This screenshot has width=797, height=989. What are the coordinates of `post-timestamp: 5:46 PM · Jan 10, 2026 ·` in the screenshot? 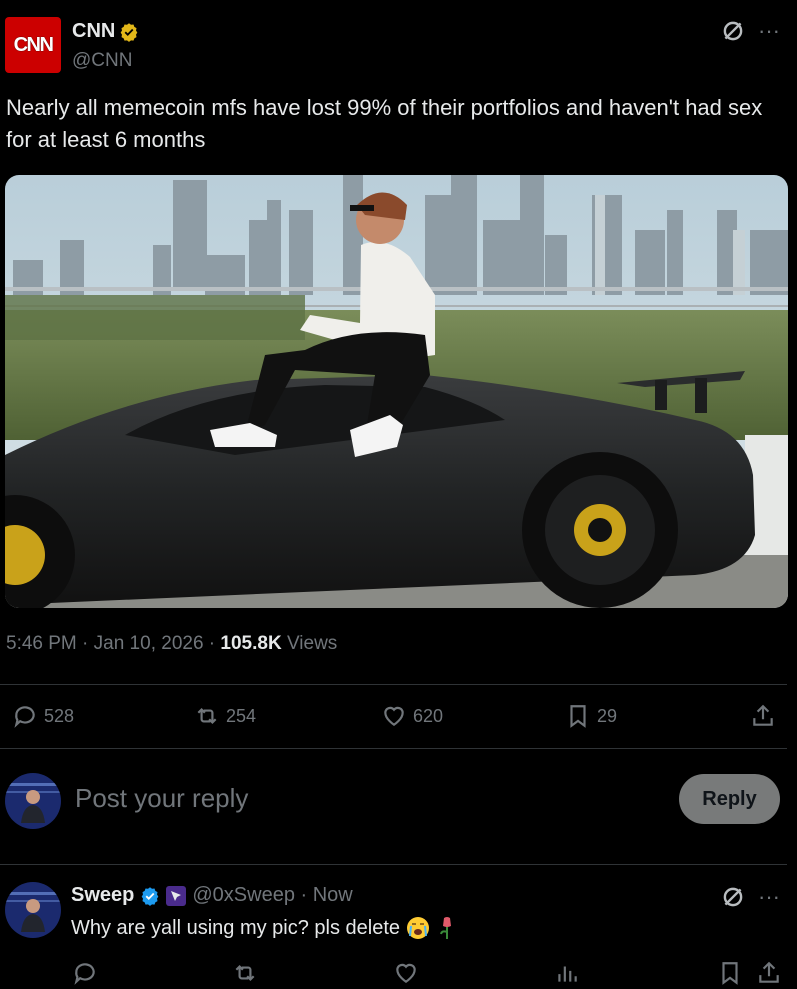 It's located at (113, 643).